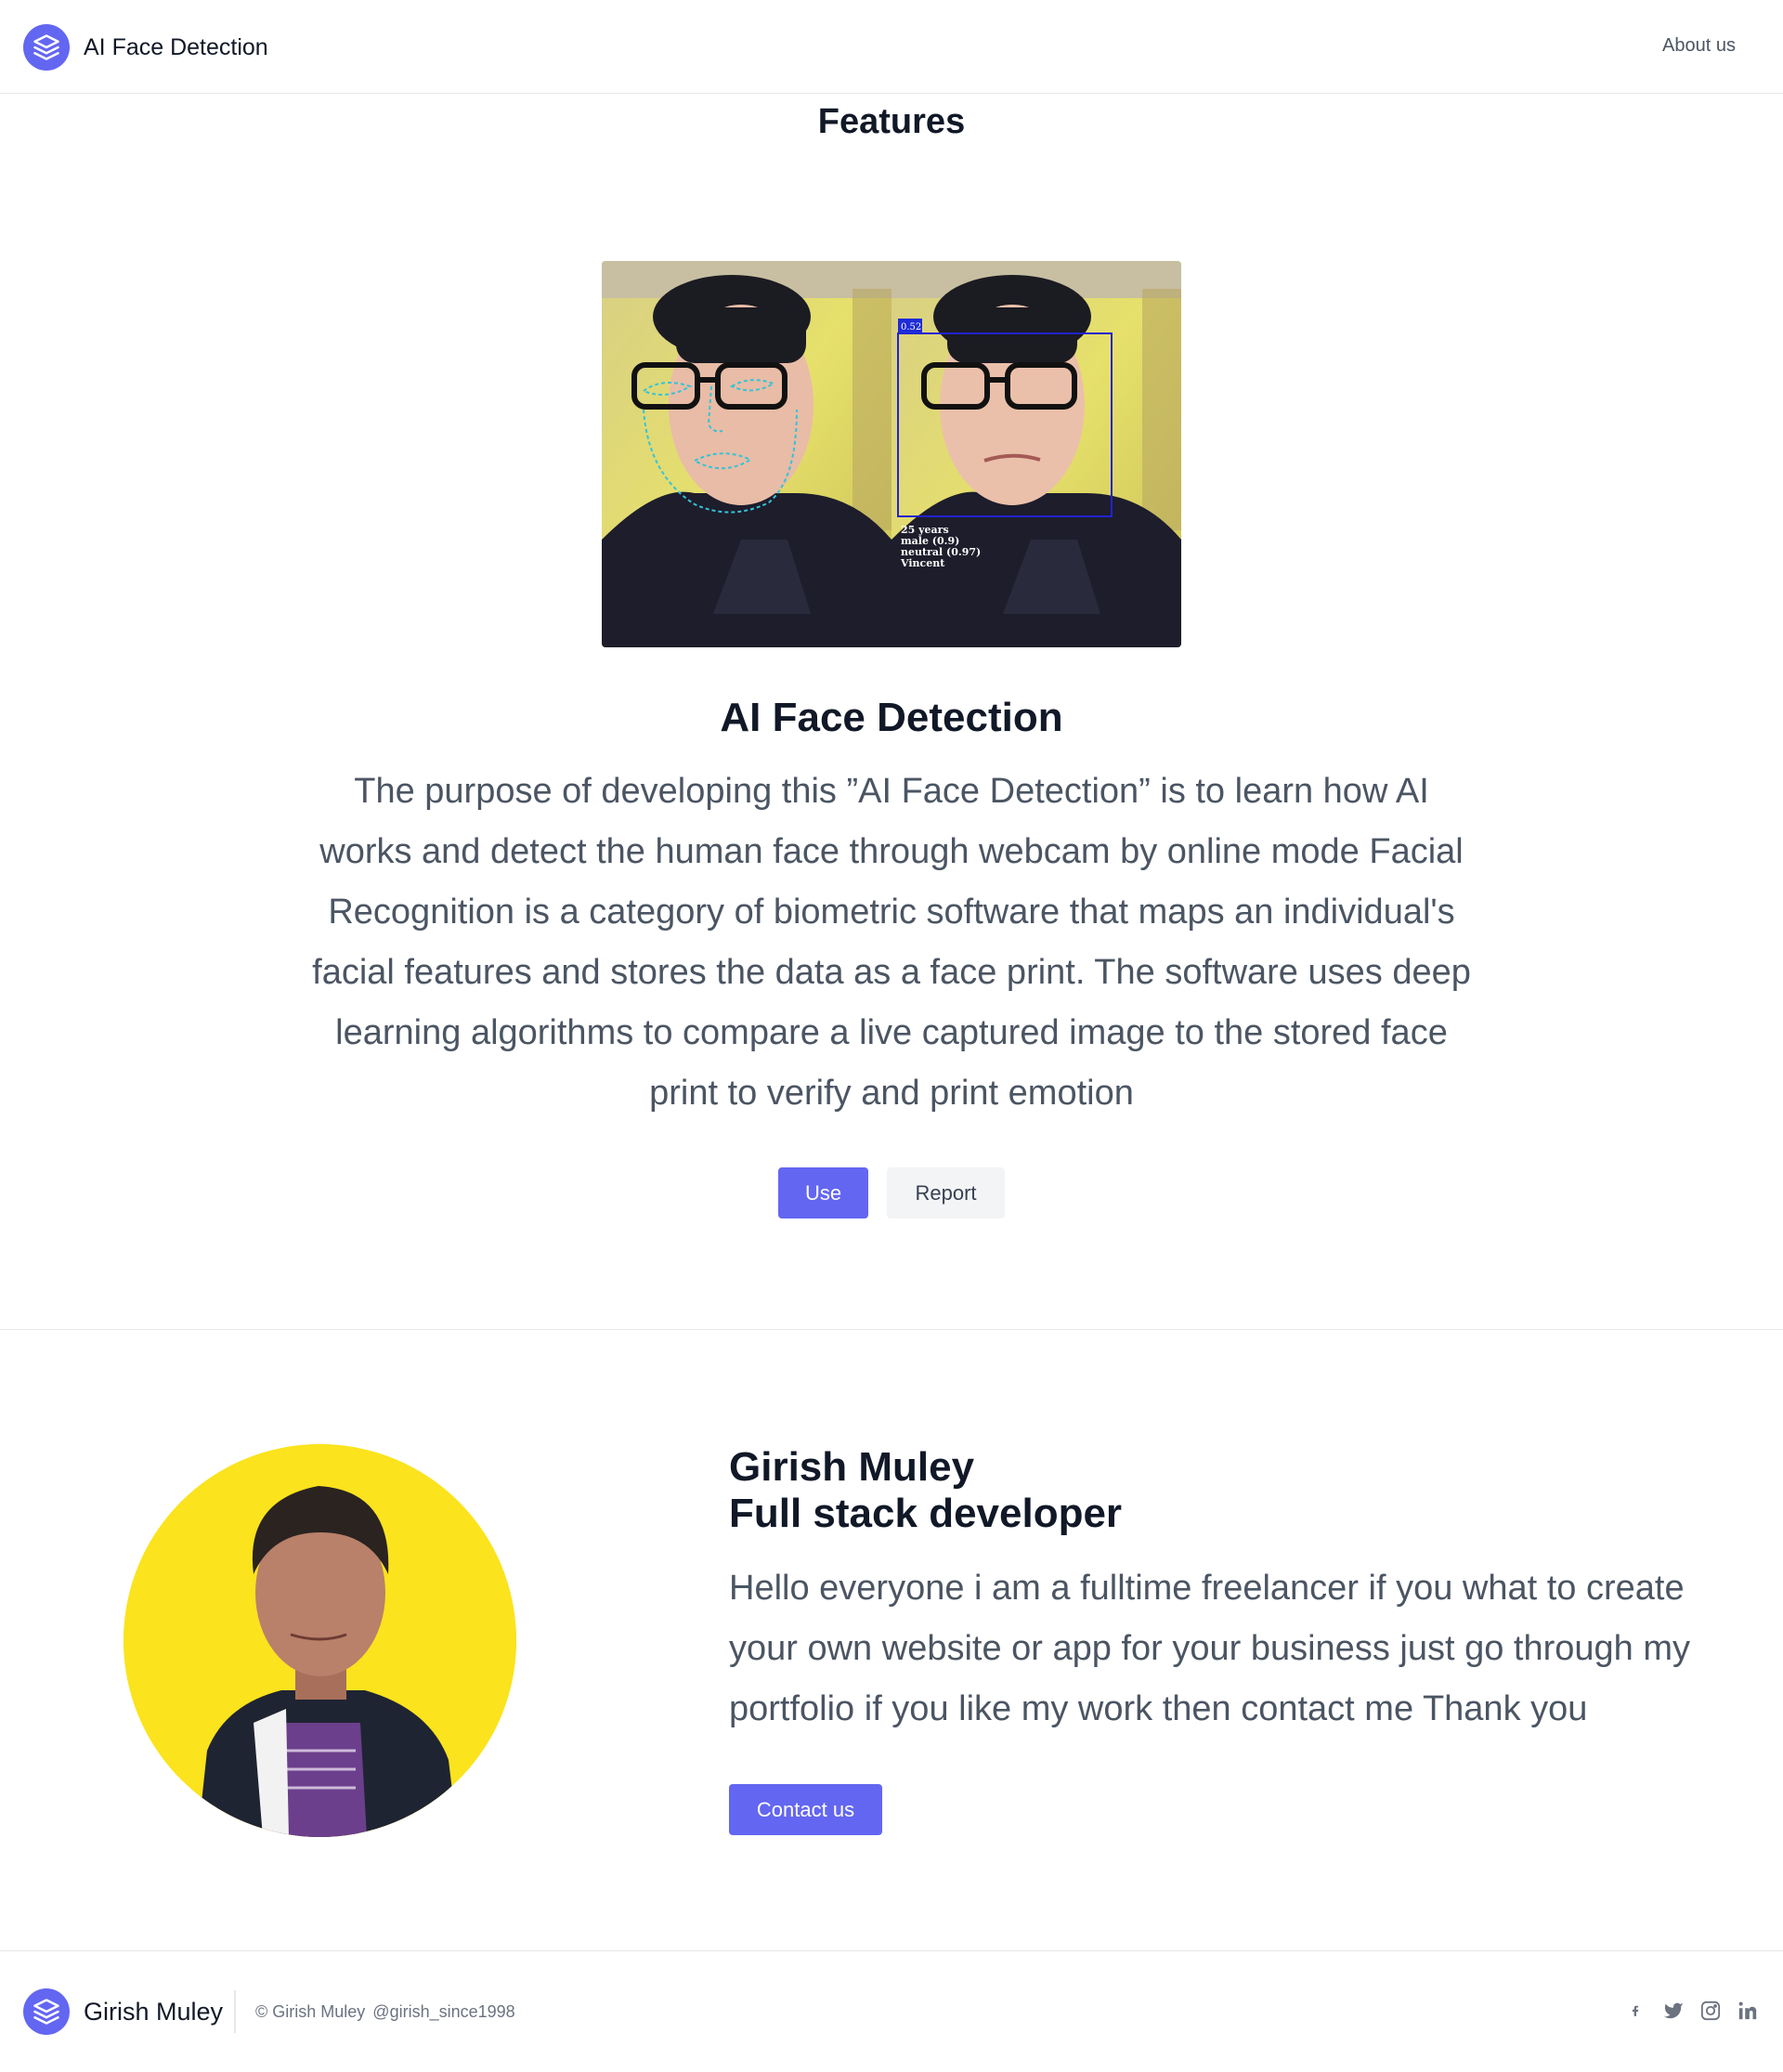 This screenshot has width=1783, height=2072. Describe the element at coordinates (926, 1513) in the screenshot. I see `profile-role: Full stack developer` at that location.